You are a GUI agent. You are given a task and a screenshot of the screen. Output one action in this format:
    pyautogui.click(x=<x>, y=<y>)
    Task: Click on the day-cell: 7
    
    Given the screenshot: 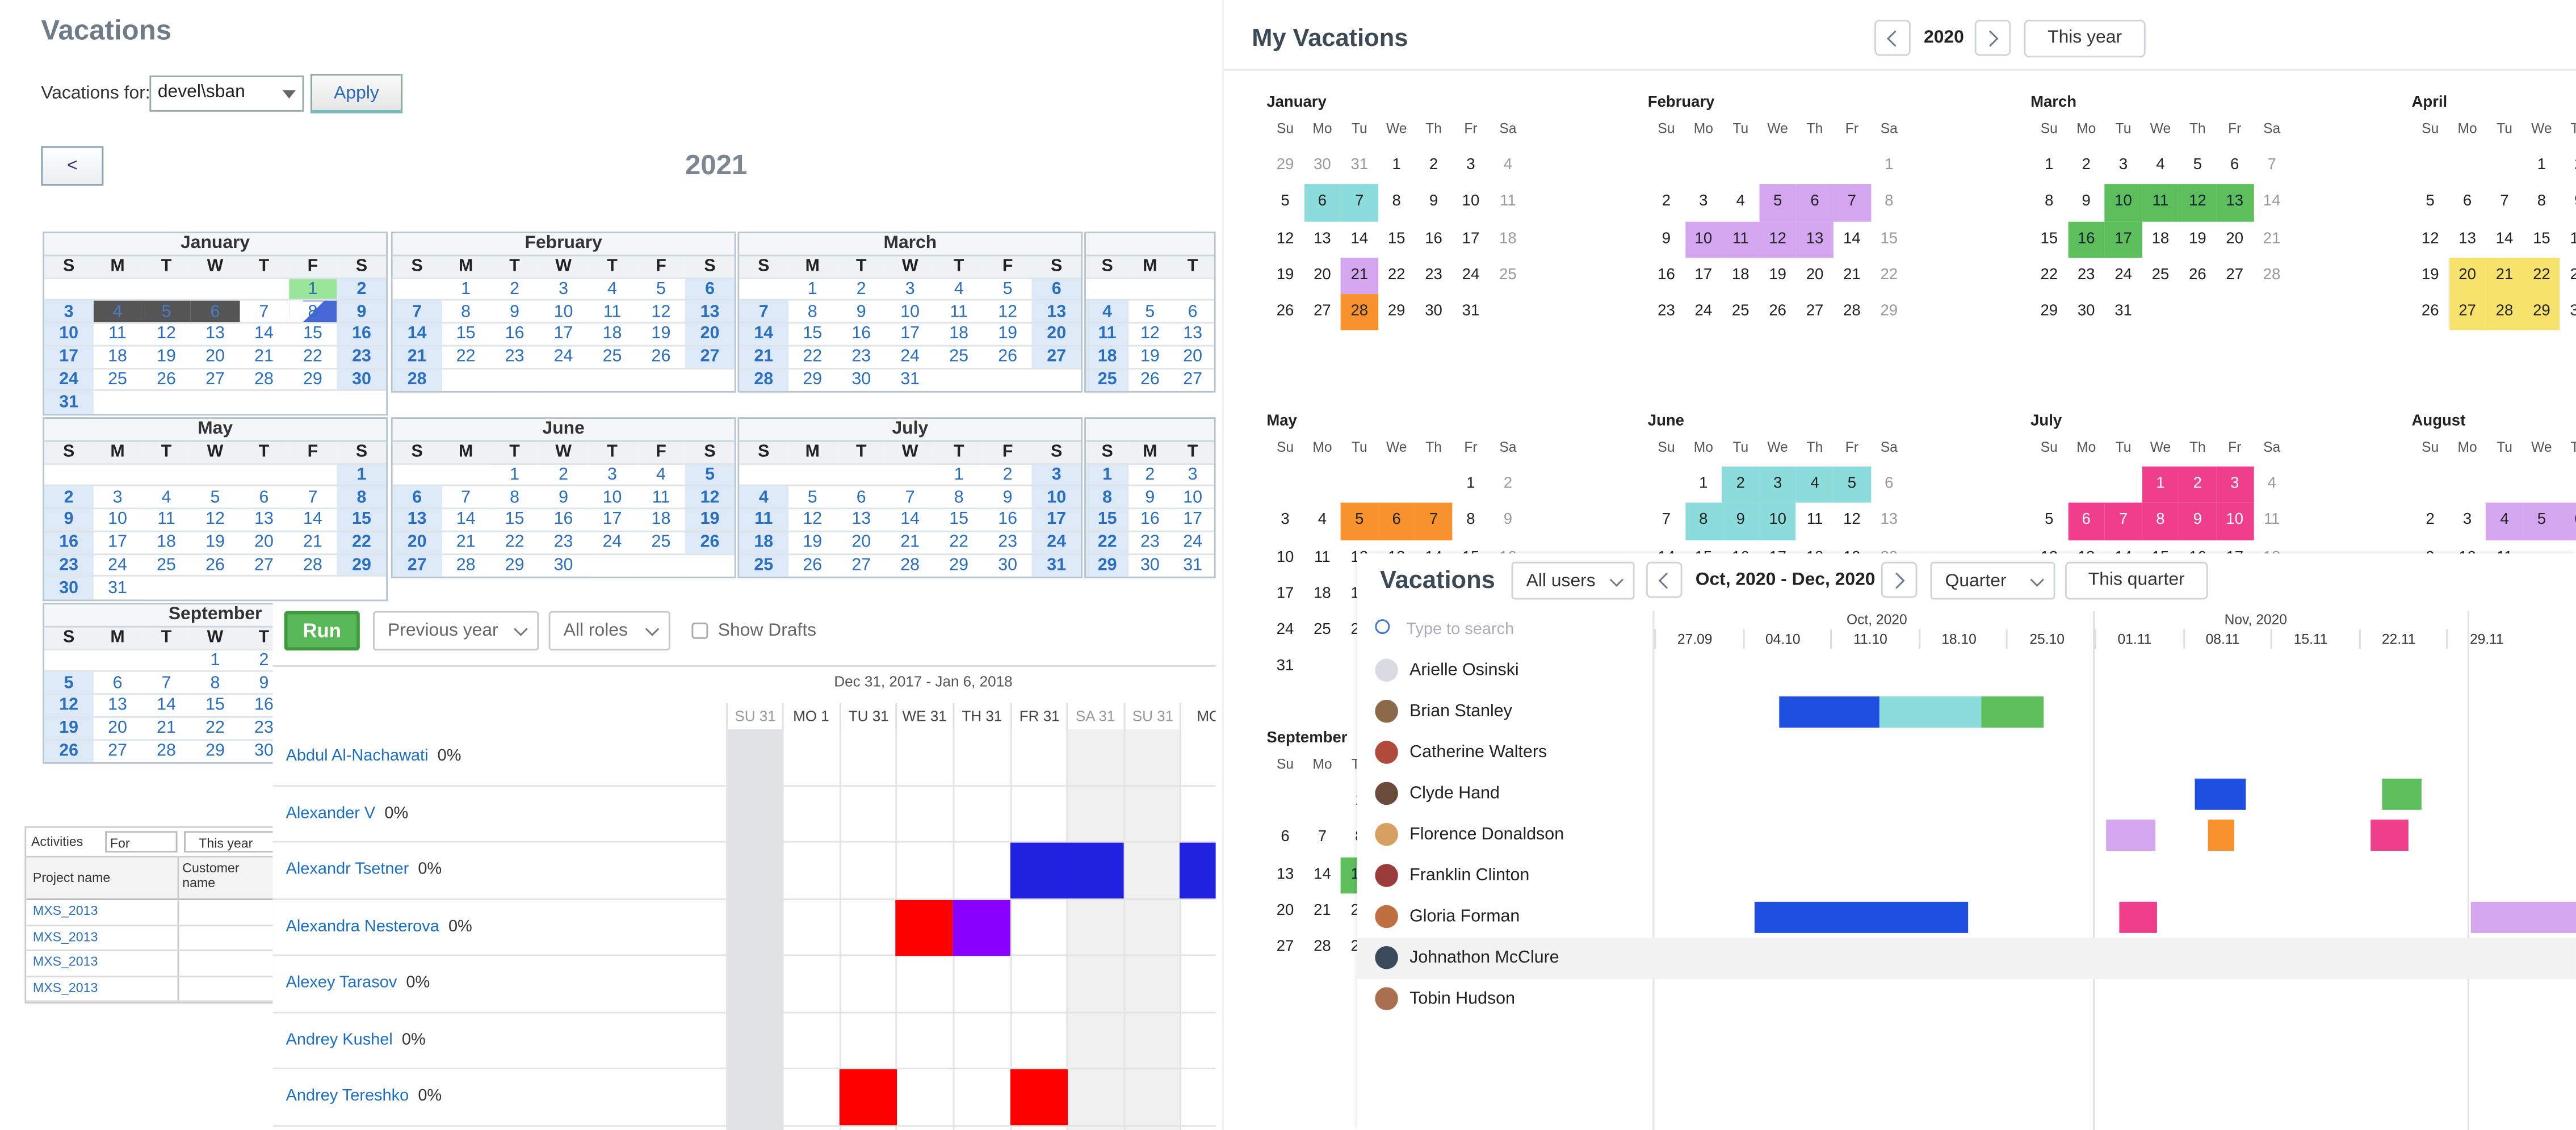 What is the action you would take?
    pyautogui.click(x=465, y=497)
    